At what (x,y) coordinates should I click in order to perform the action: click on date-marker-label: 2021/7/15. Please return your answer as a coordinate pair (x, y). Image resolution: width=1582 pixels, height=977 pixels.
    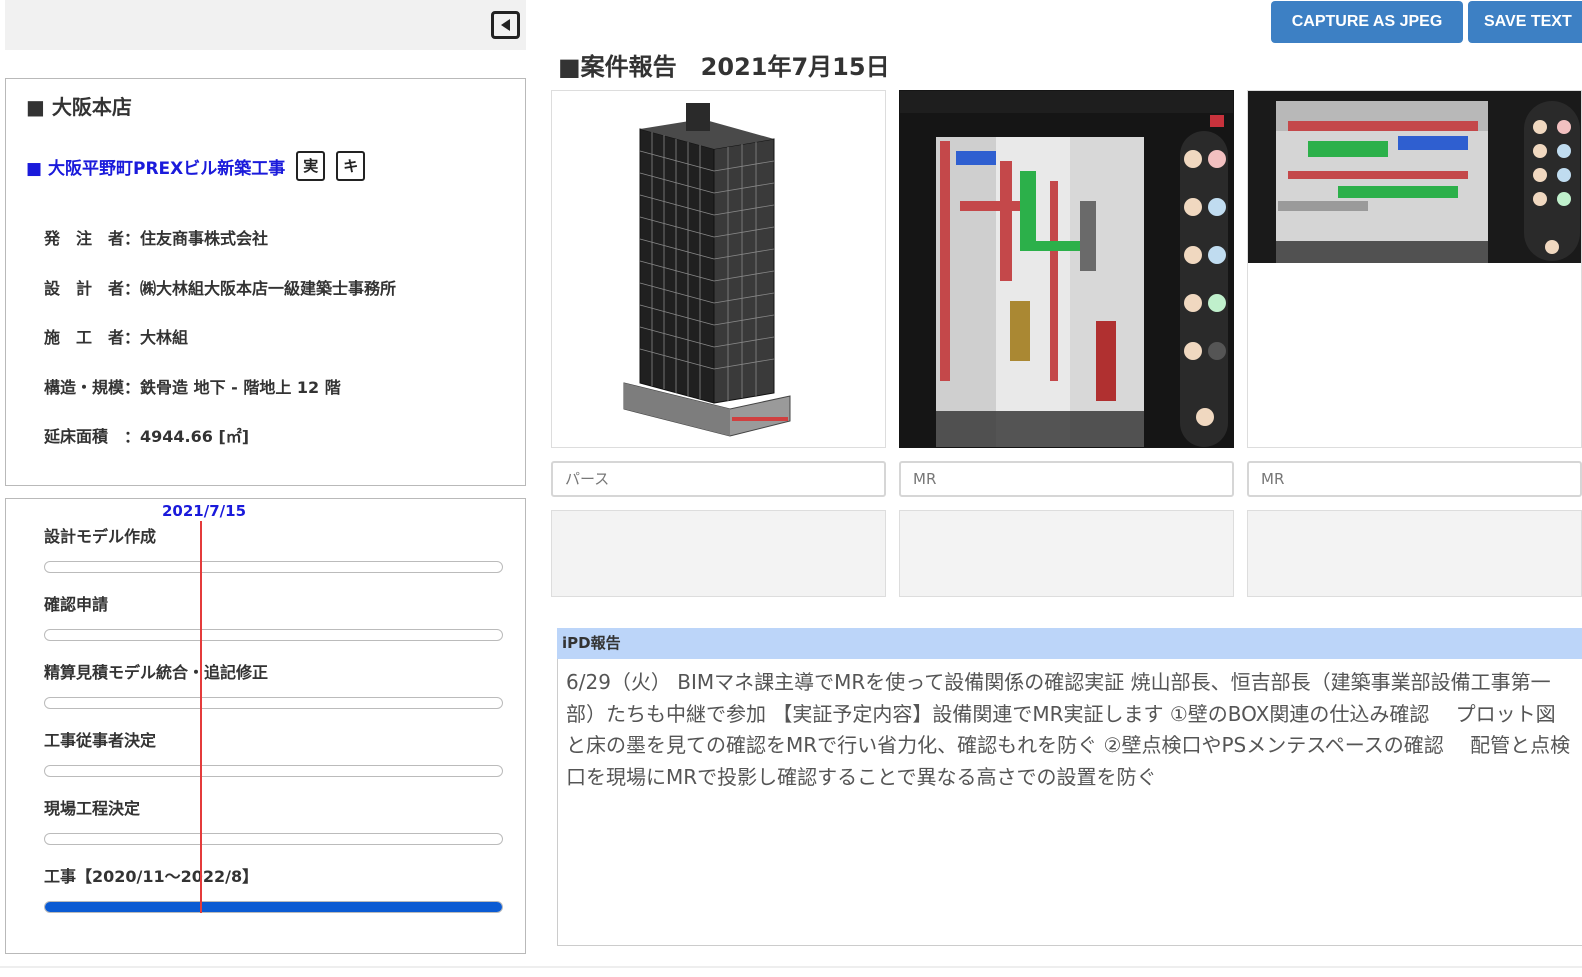
    Looking at the image, I should click on (204, 511).